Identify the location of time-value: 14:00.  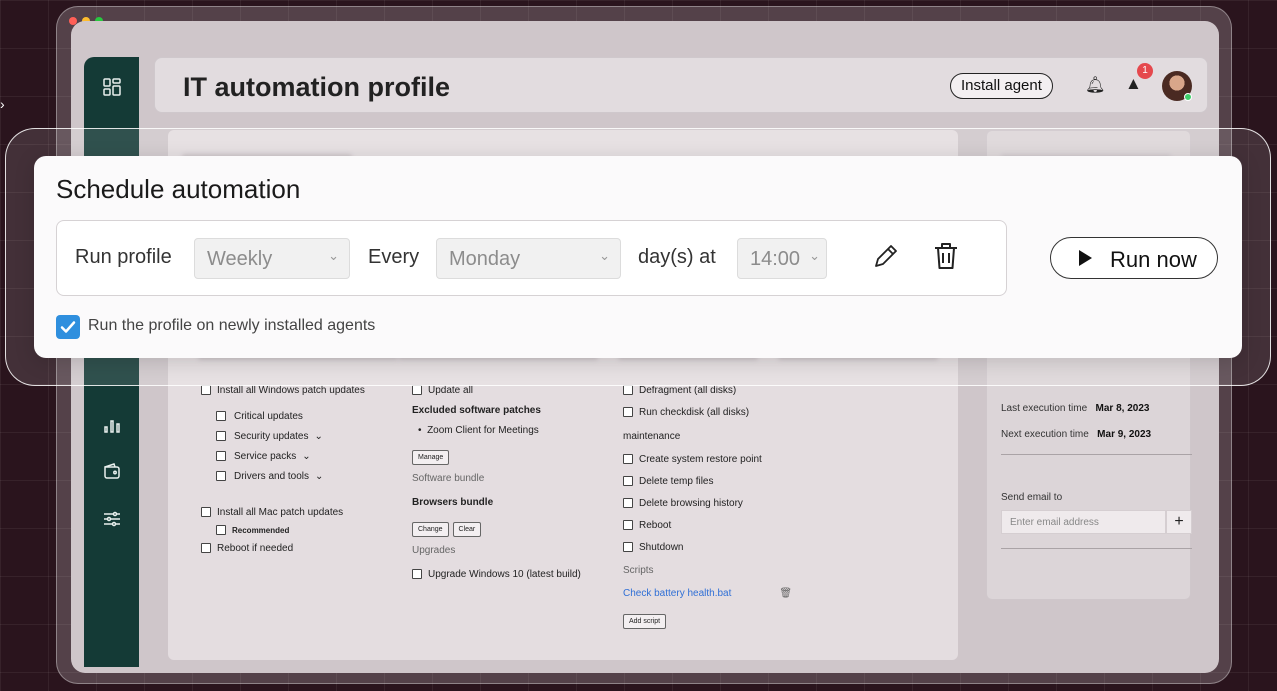
(775, 259).